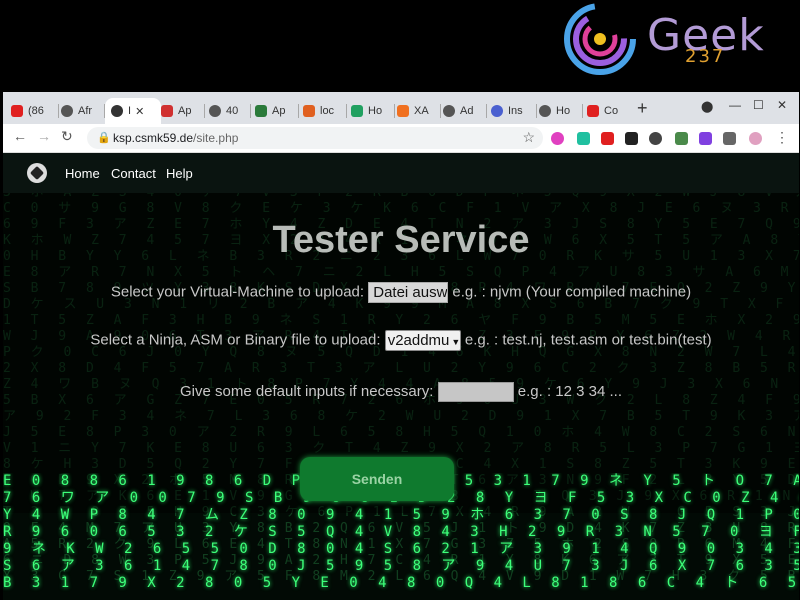 The image size is (800, 600). Describe the element at coordinates (237, 292) in the screenshot. I see `vm-label: Select your Virtual-Machine to upload:` at that location.